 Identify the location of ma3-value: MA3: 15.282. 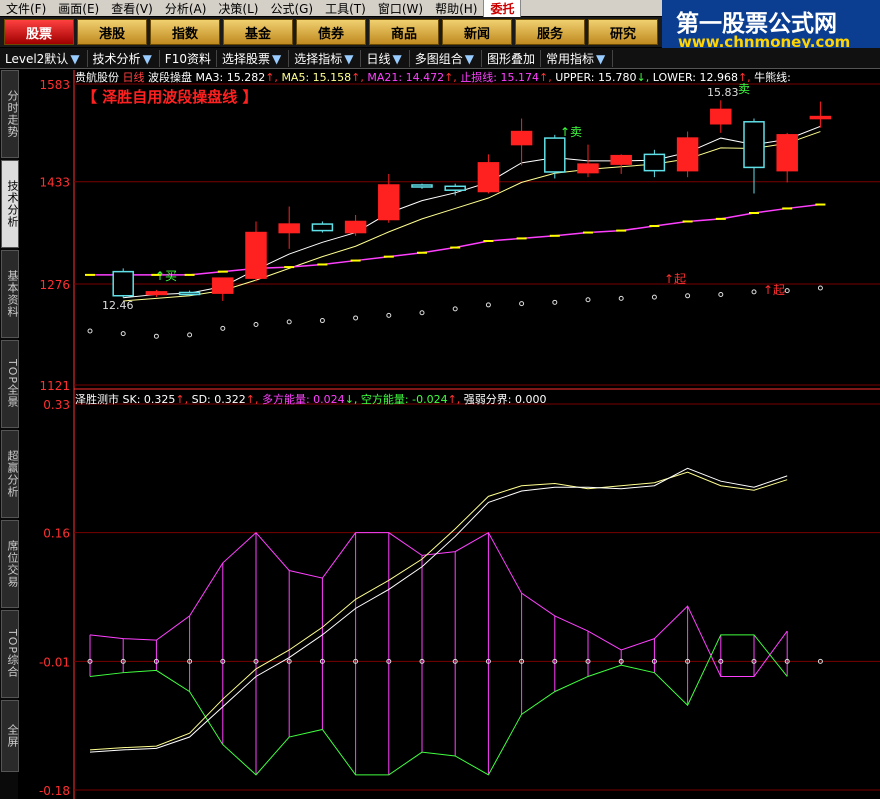
(230, 77).